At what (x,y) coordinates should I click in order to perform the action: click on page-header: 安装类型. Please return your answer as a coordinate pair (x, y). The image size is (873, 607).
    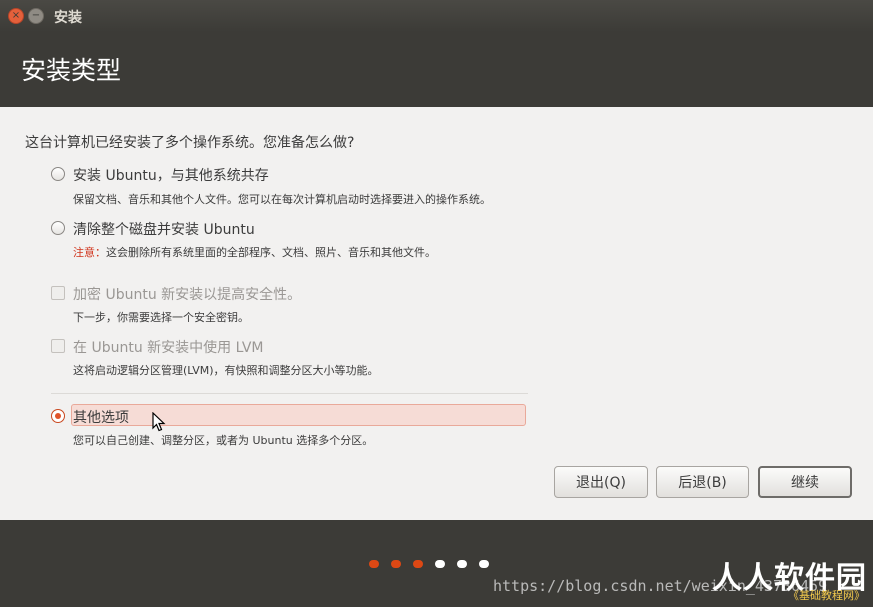
    Looking at the image, I should click on (436, 69).